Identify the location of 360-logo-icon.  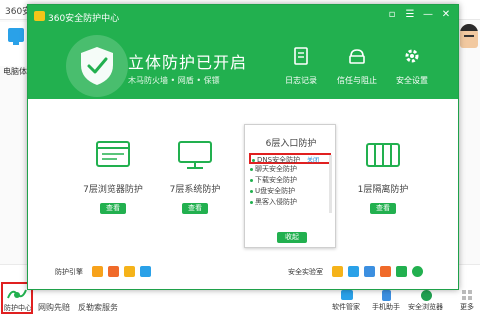
(39, 16).